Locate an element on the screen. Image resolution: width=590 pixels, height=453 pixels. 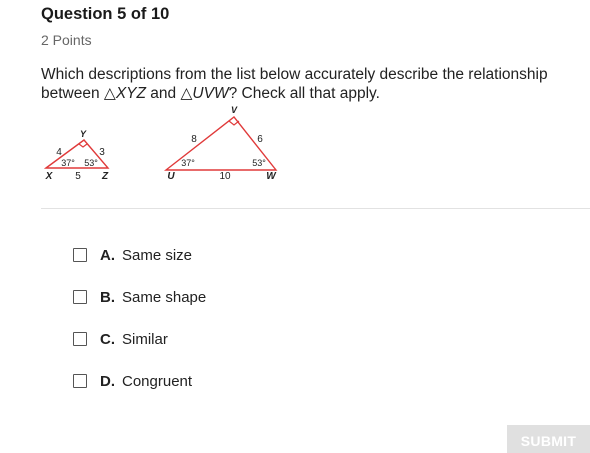
submit-button: SUBMIT is located at coordinates (548, 439).